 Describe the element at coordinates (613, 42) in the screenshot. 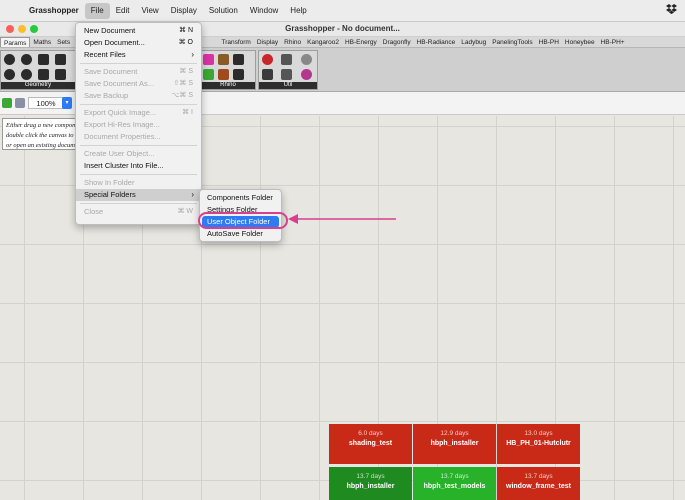

I see `tab-hb-ph-plus: HB-PH+` at that location.